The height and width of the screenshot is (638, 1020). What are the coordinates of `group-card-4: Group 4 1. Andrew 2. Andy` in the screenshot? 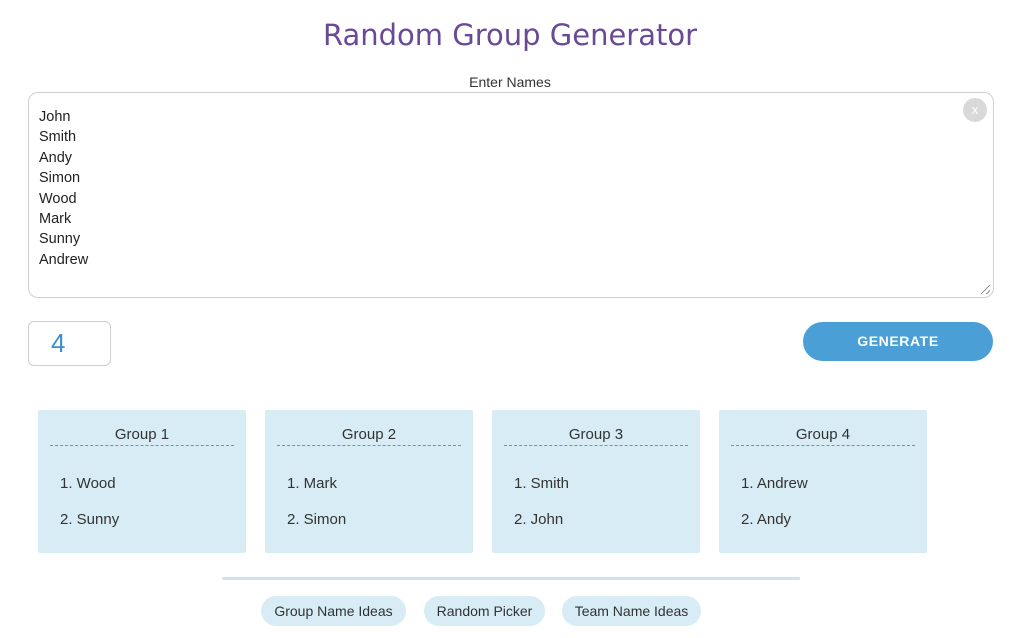 It's located at (823, 481).